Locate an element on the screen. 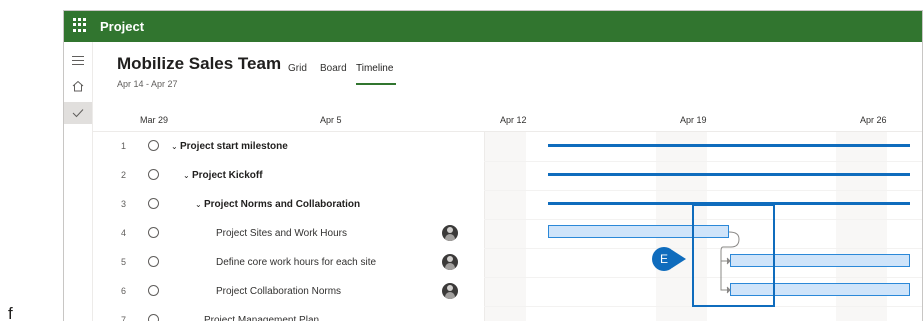 This screenshot has height=324, width=923. task-name: Project Norms and Collaboration is located at coordinates (282, 204).